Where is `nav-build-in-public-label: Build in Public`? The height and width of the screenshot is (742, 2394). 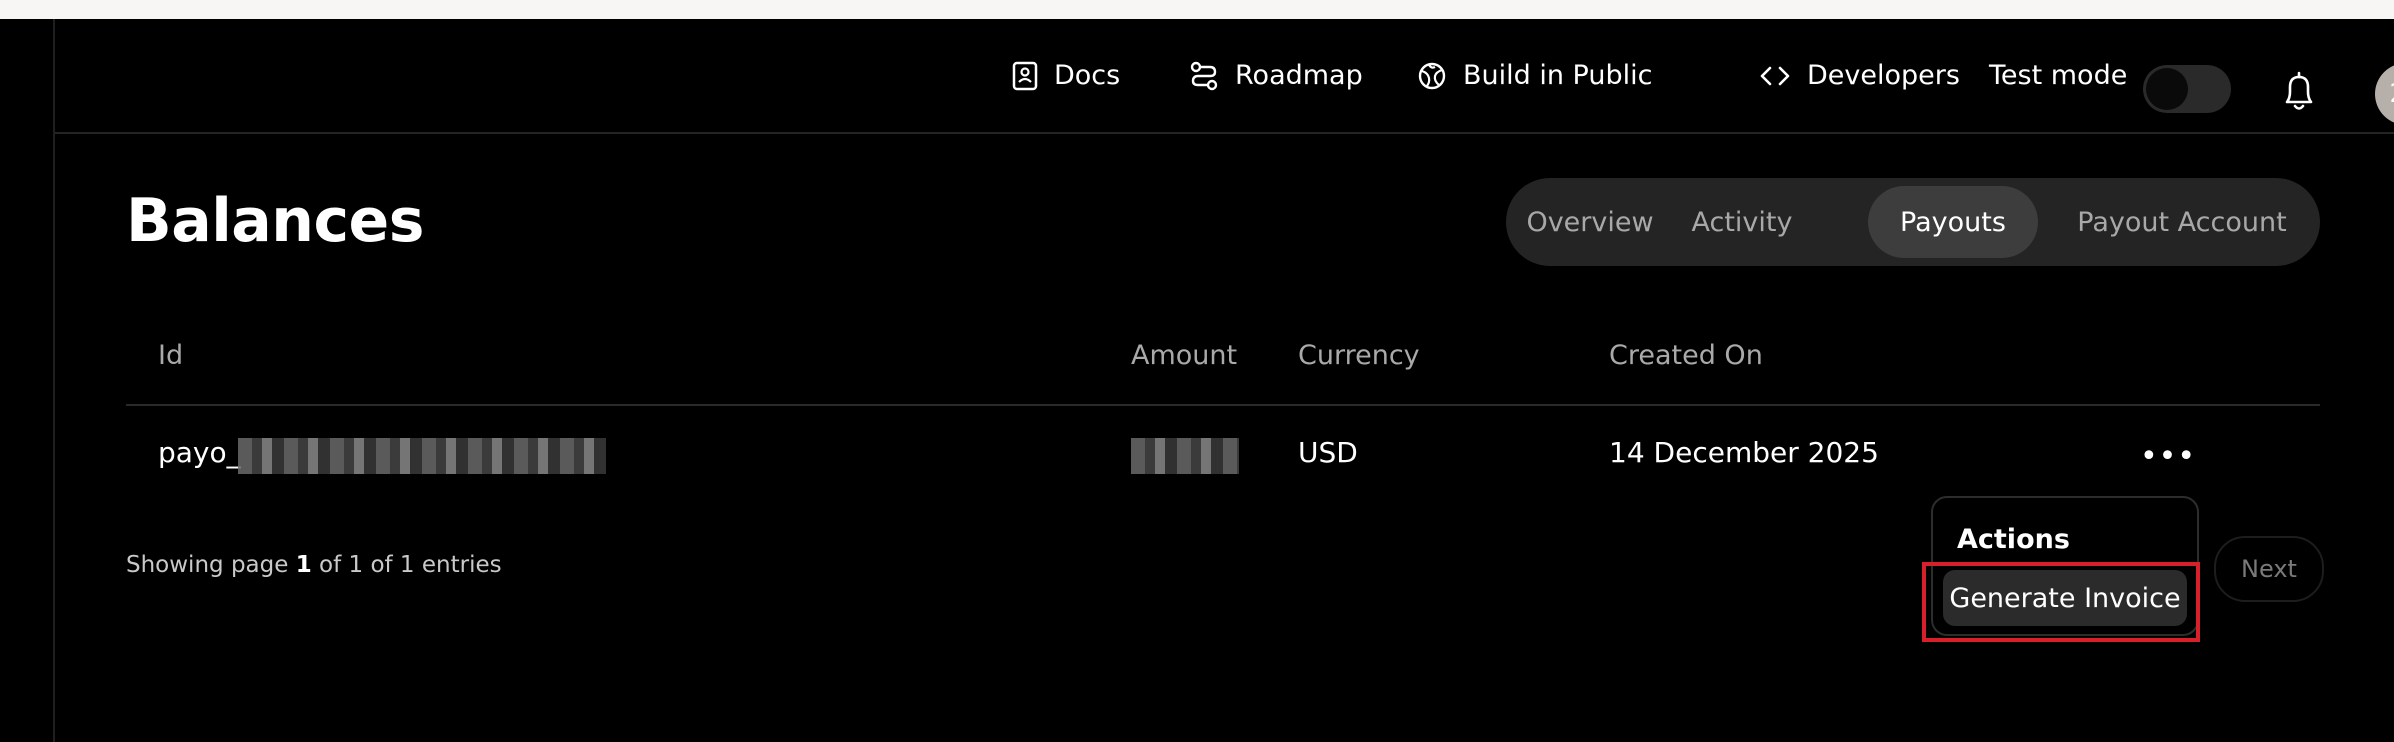
nav-build-in-public-label: Build in Public is located at coordinates (1558, 75).